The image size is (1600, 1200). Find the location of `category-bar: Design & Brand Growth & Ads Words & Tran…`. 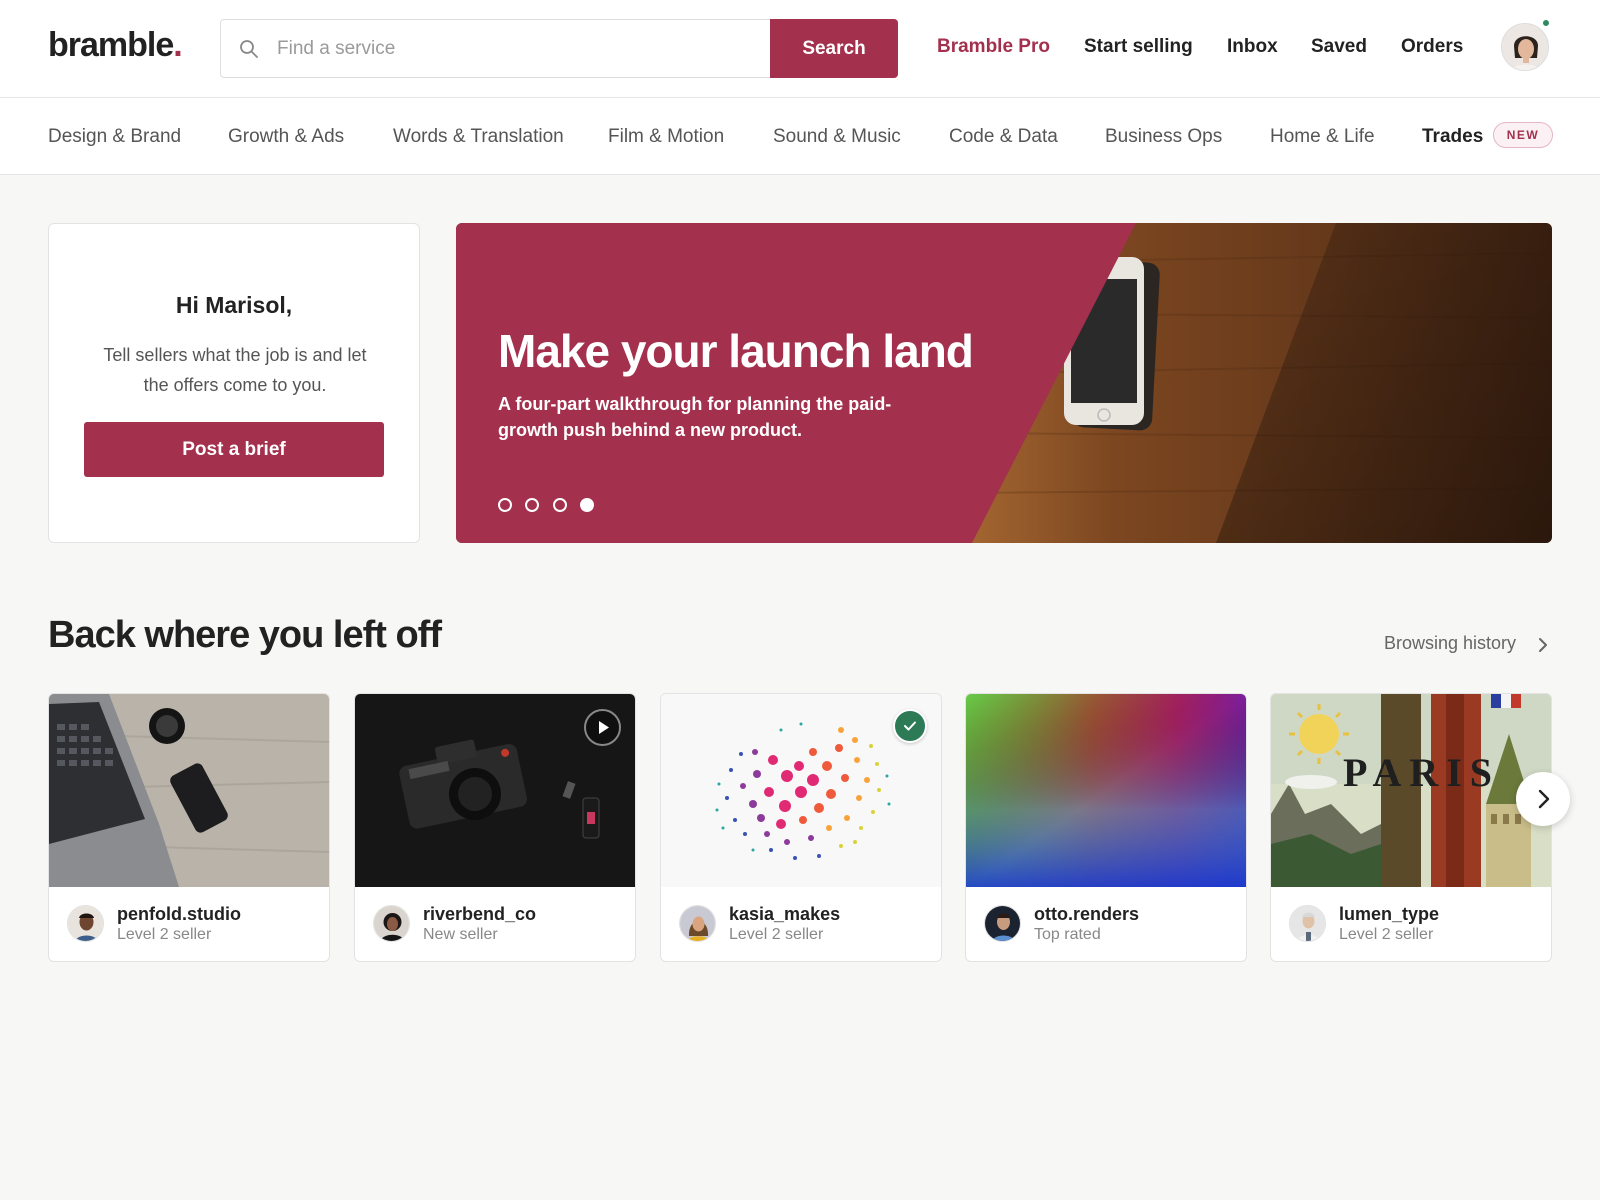

category-bar: Design & Brand Growth & Ads Words & Tran… is located at coordinates (800, 136).